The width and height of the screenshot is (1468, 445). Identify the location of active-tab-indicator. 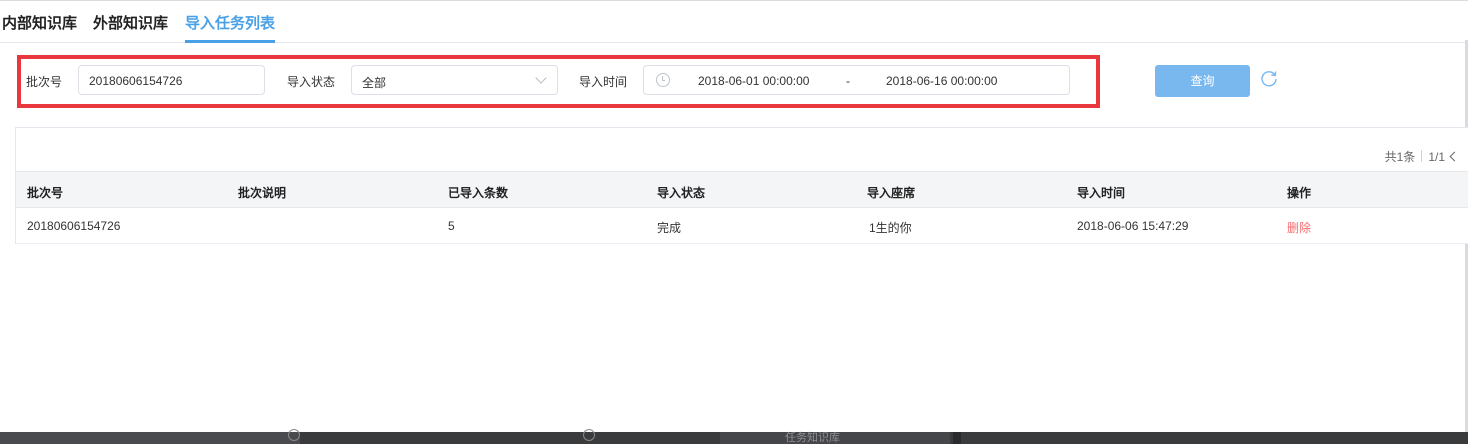
(230, 41).